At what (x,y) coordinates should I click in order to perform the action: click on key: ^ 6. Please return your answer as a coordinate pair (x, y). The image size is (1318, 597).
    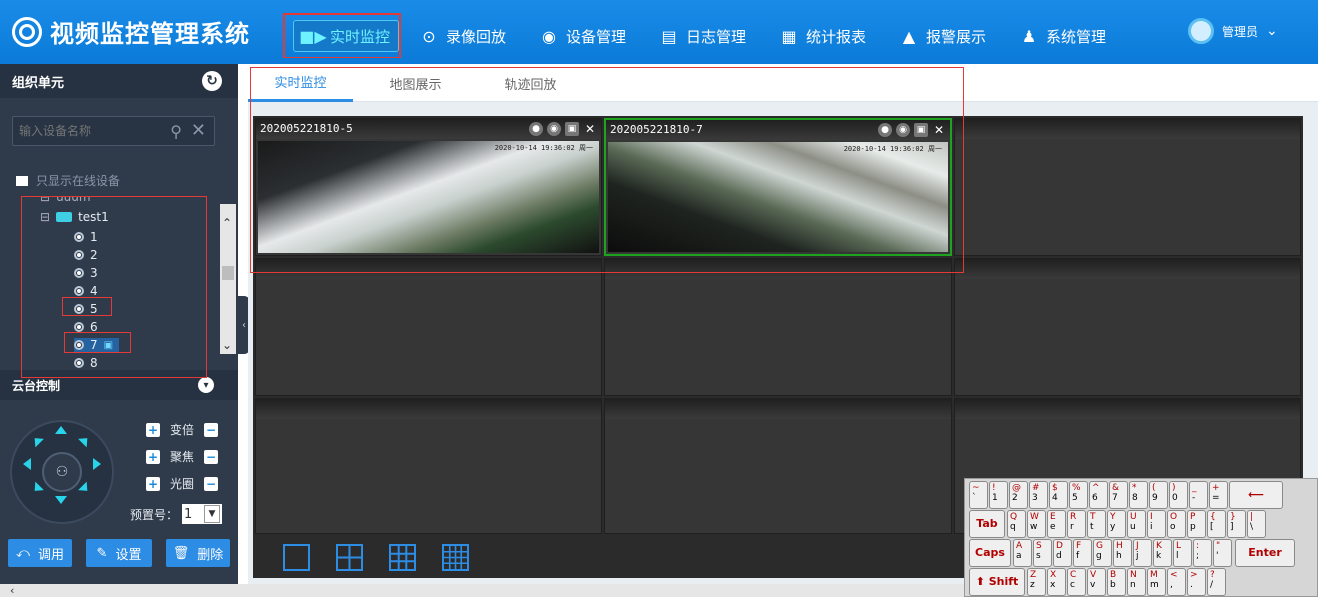
    Looking at the image, I should click on (1098, 495).